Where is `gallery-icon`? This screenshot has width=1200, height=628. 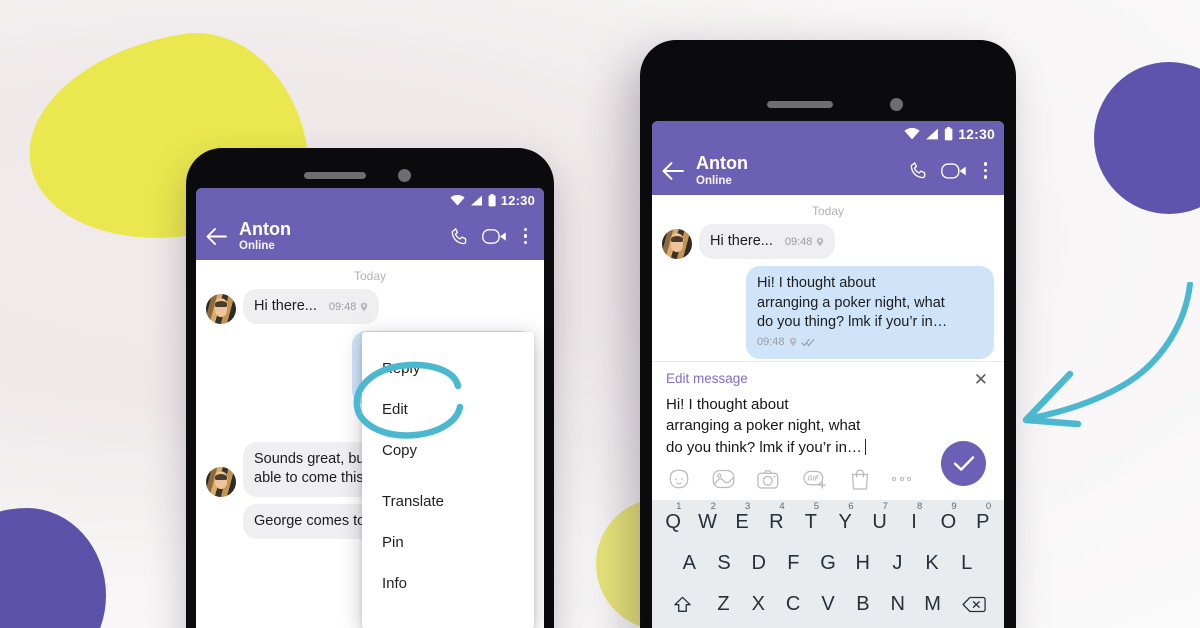
gallery-icon is located at coordinates (723, 479).